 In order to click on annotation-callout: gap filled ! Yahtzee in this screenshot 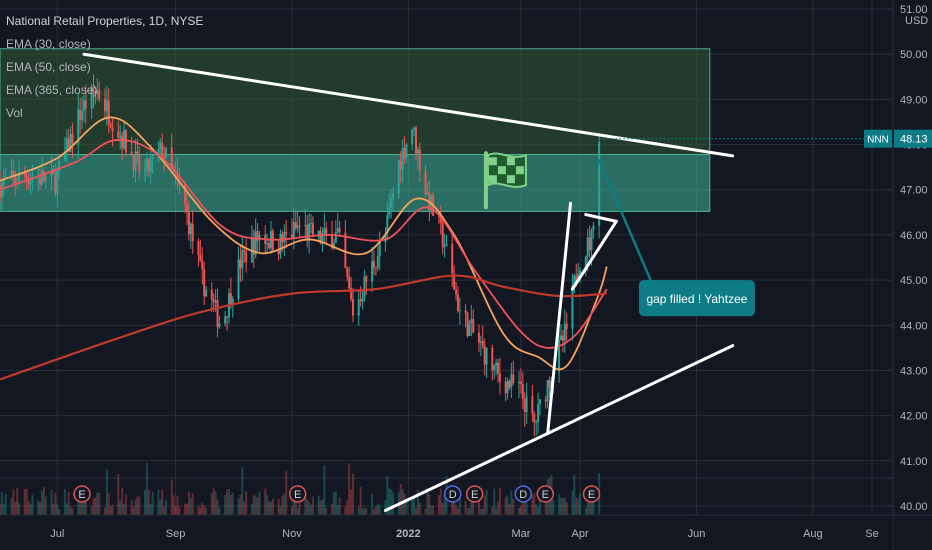, I will do `click(696, 298)`.